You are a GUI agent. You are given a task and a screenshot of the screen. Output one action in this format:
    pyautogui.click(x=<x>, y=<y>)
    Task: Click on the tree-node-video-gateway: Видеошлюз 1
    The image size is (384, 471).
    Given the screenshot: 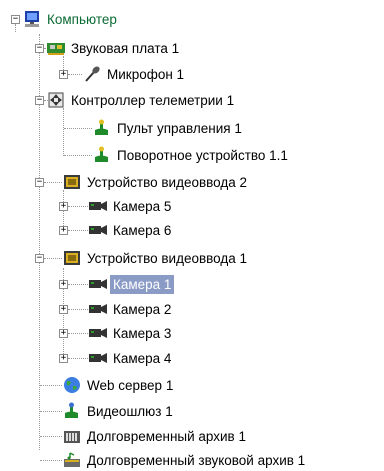 What is the action you would take?
    pyautogui.click(x=119, y=411)
    